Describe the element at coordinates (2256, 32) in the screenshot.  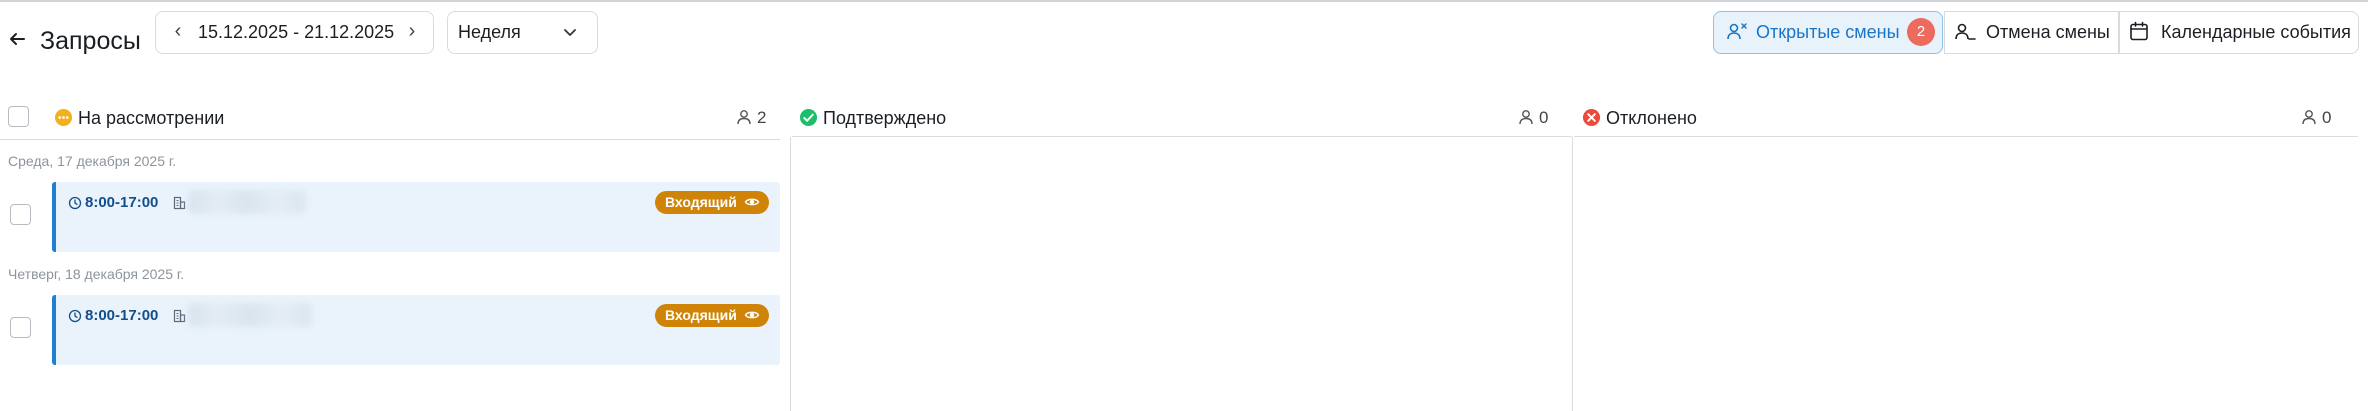
I see `calendar-events-label: Календарные события` at that location.